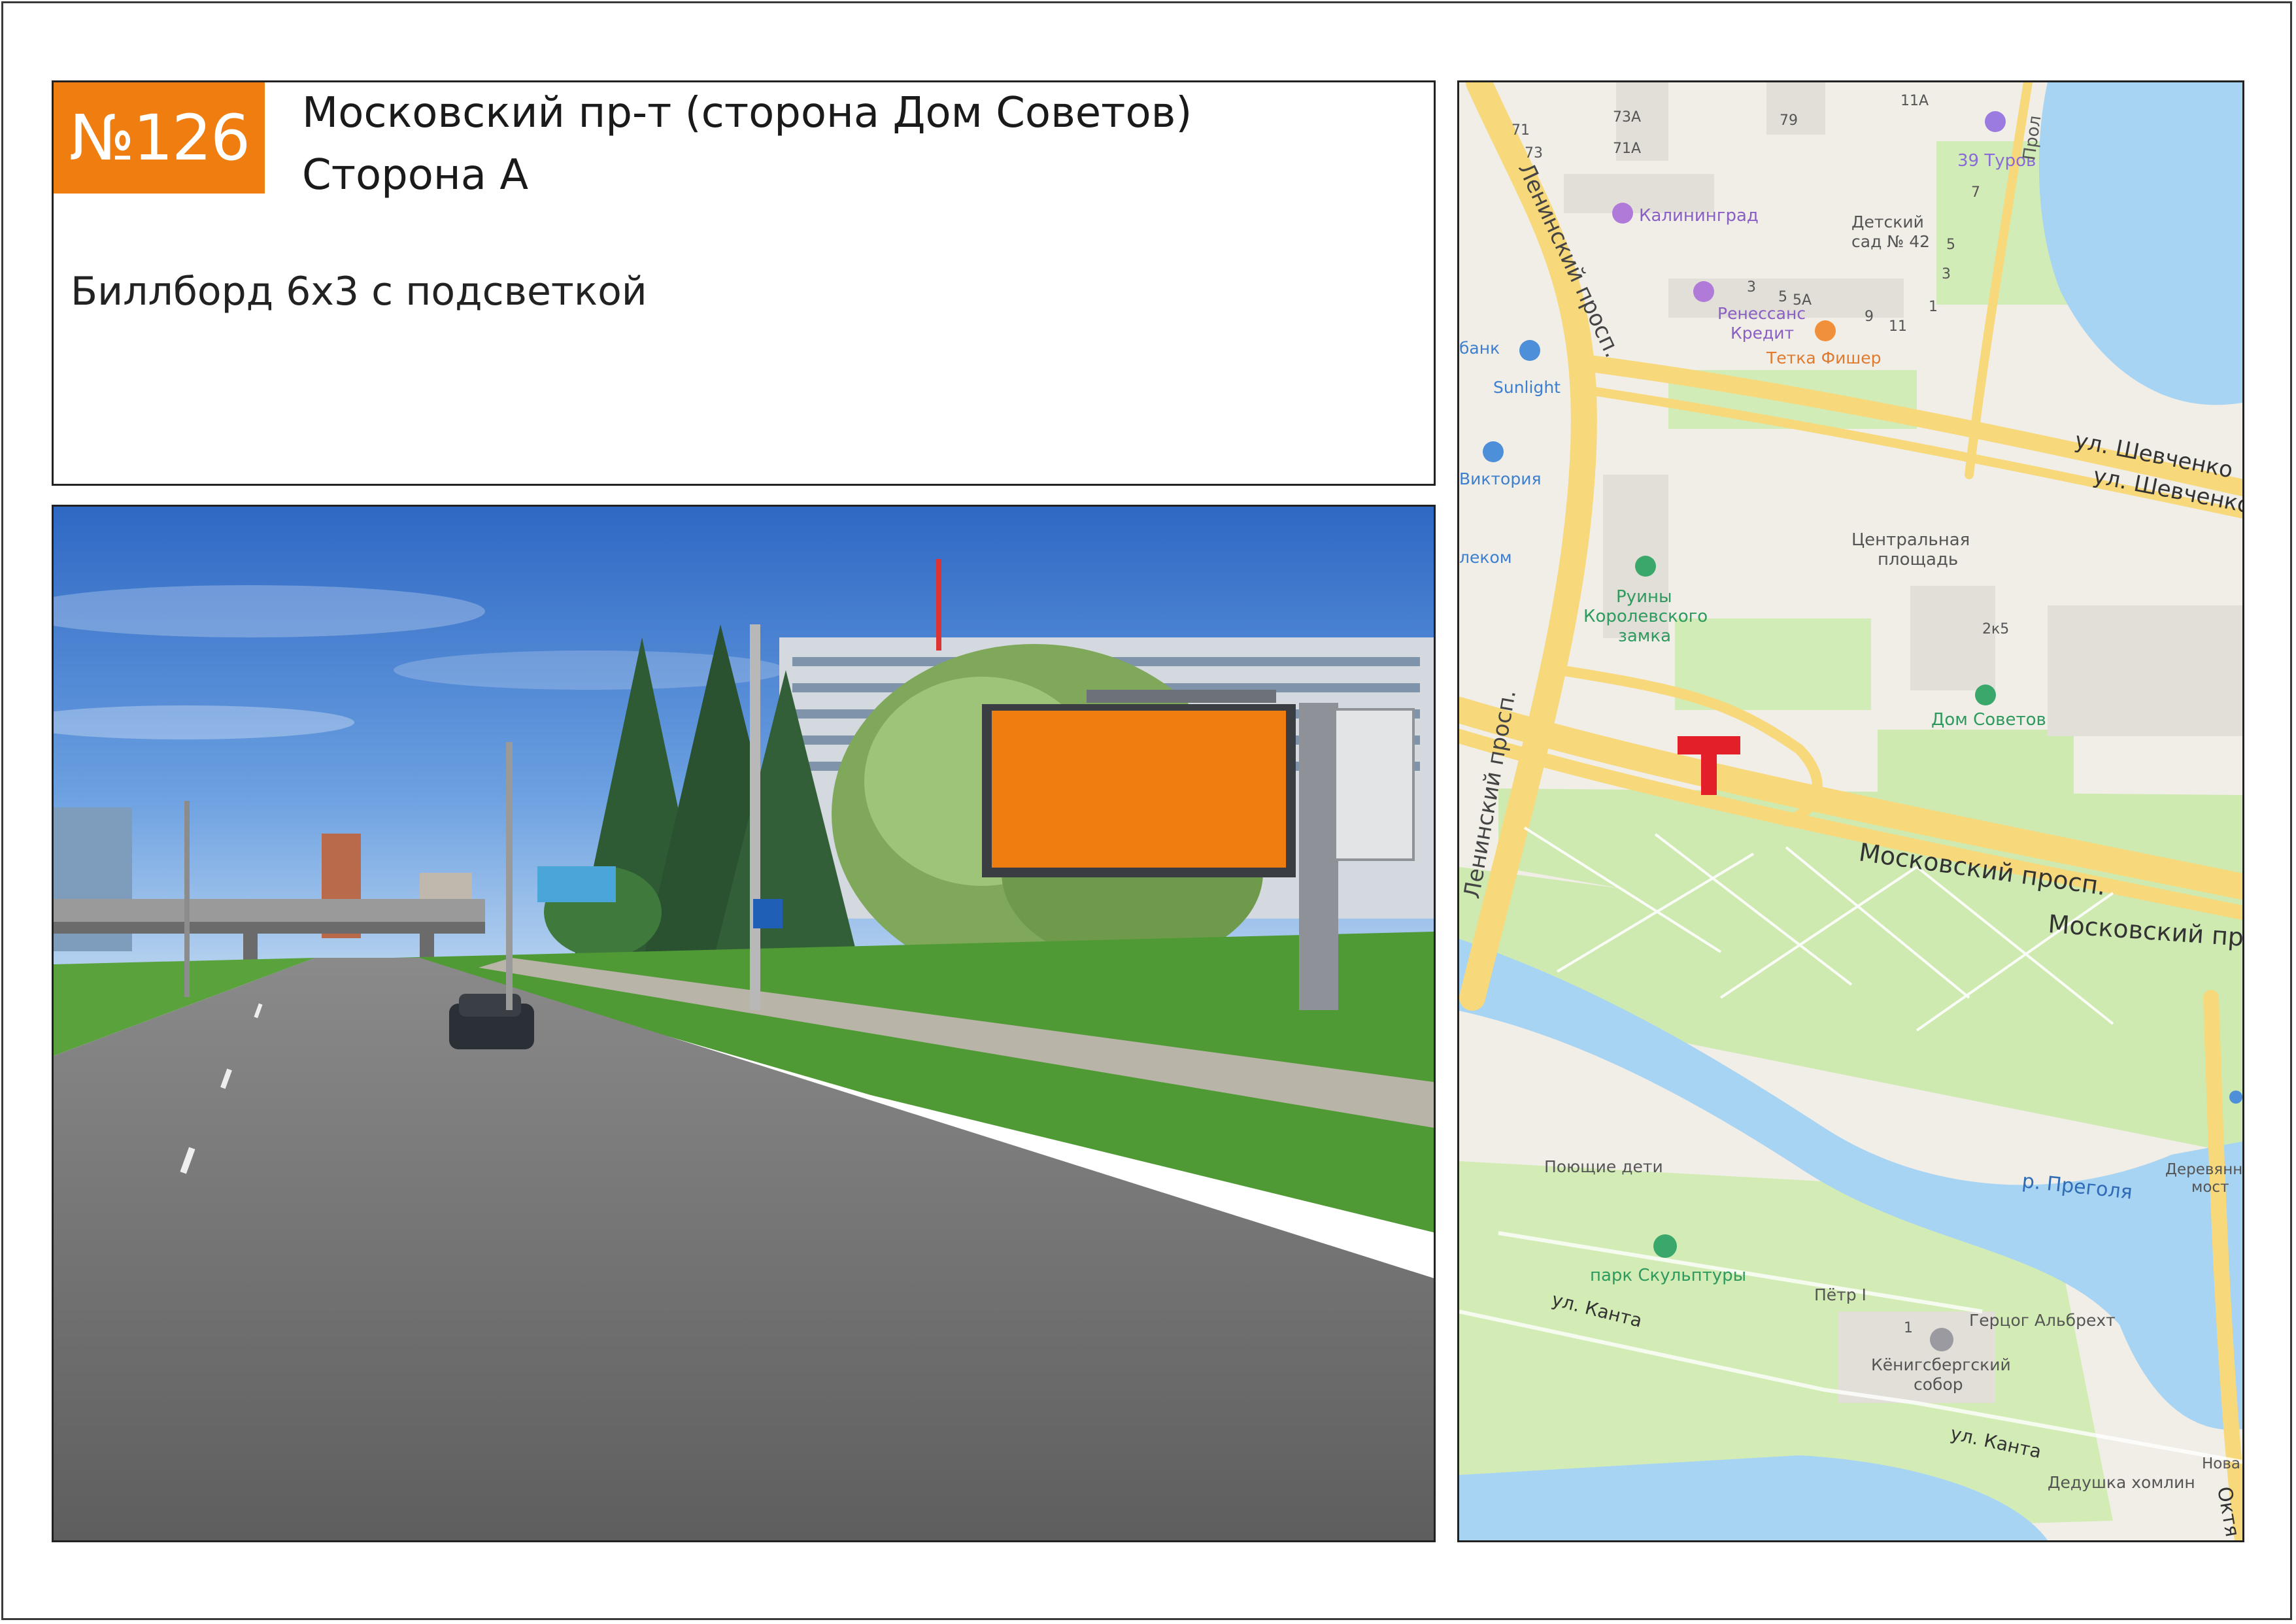  Describe the element at coordinates (1529, 350) in the screenshot. I see `jewelry-icon` at that location.